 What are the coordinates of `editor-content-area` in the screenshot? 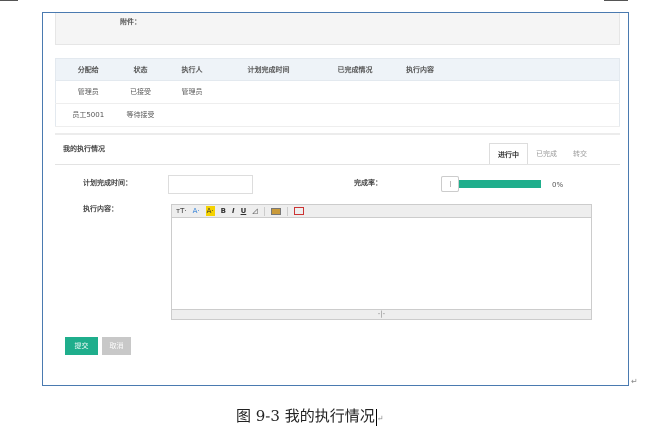 It's located at (381, 263).